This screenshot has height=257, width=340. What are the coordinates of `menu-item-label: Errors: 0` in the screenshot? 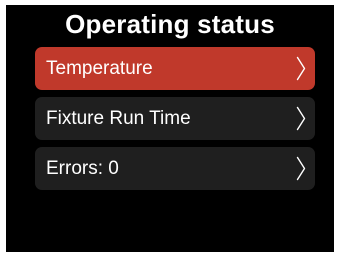 It's located at (82, 168).